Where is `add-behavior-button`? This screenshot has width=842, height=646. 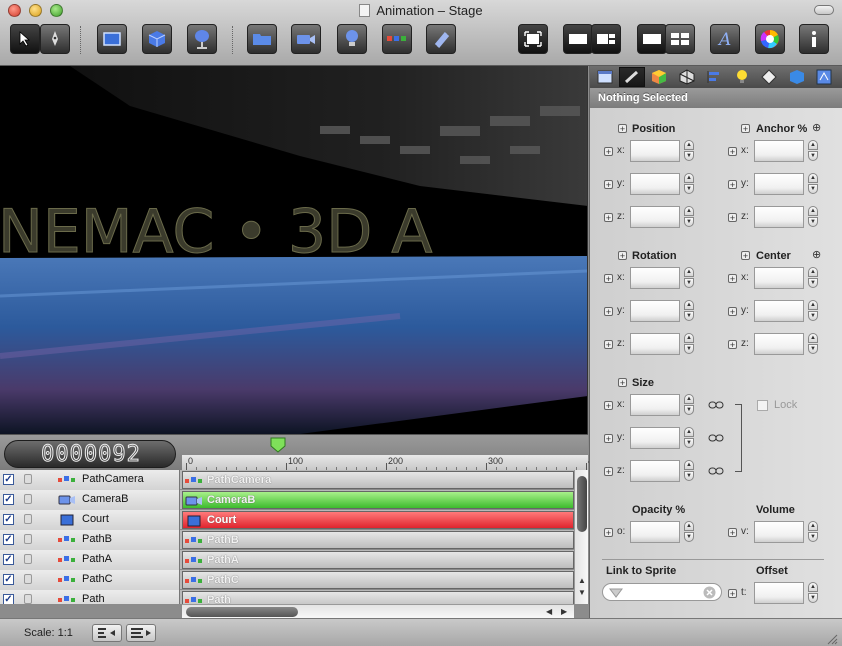 add-behavior-button is located at coordinates (441, 39).